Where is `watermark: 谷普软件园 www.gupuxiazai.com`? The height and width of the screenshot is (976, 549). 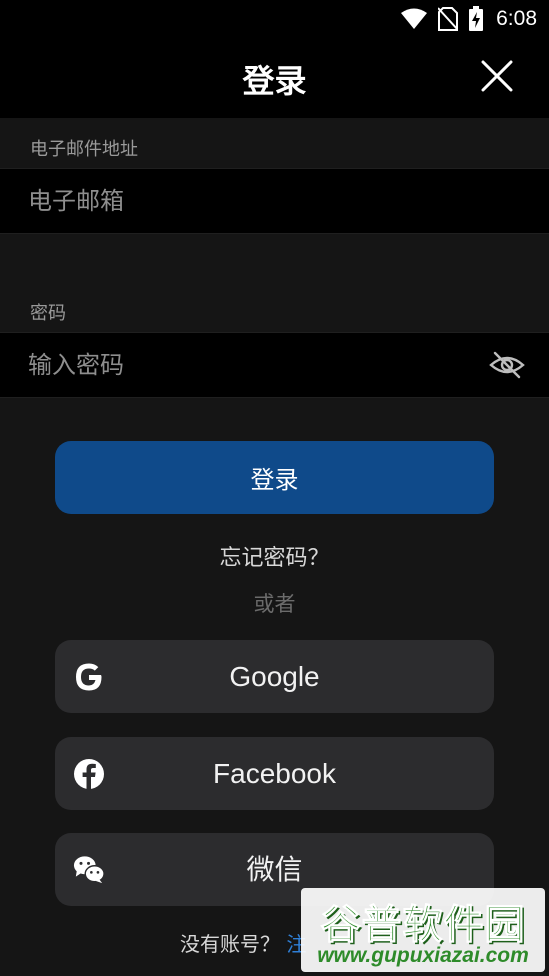
watermark: 谷普软件园 www.gupuxiazai.com is located at coordinates (423, 930).